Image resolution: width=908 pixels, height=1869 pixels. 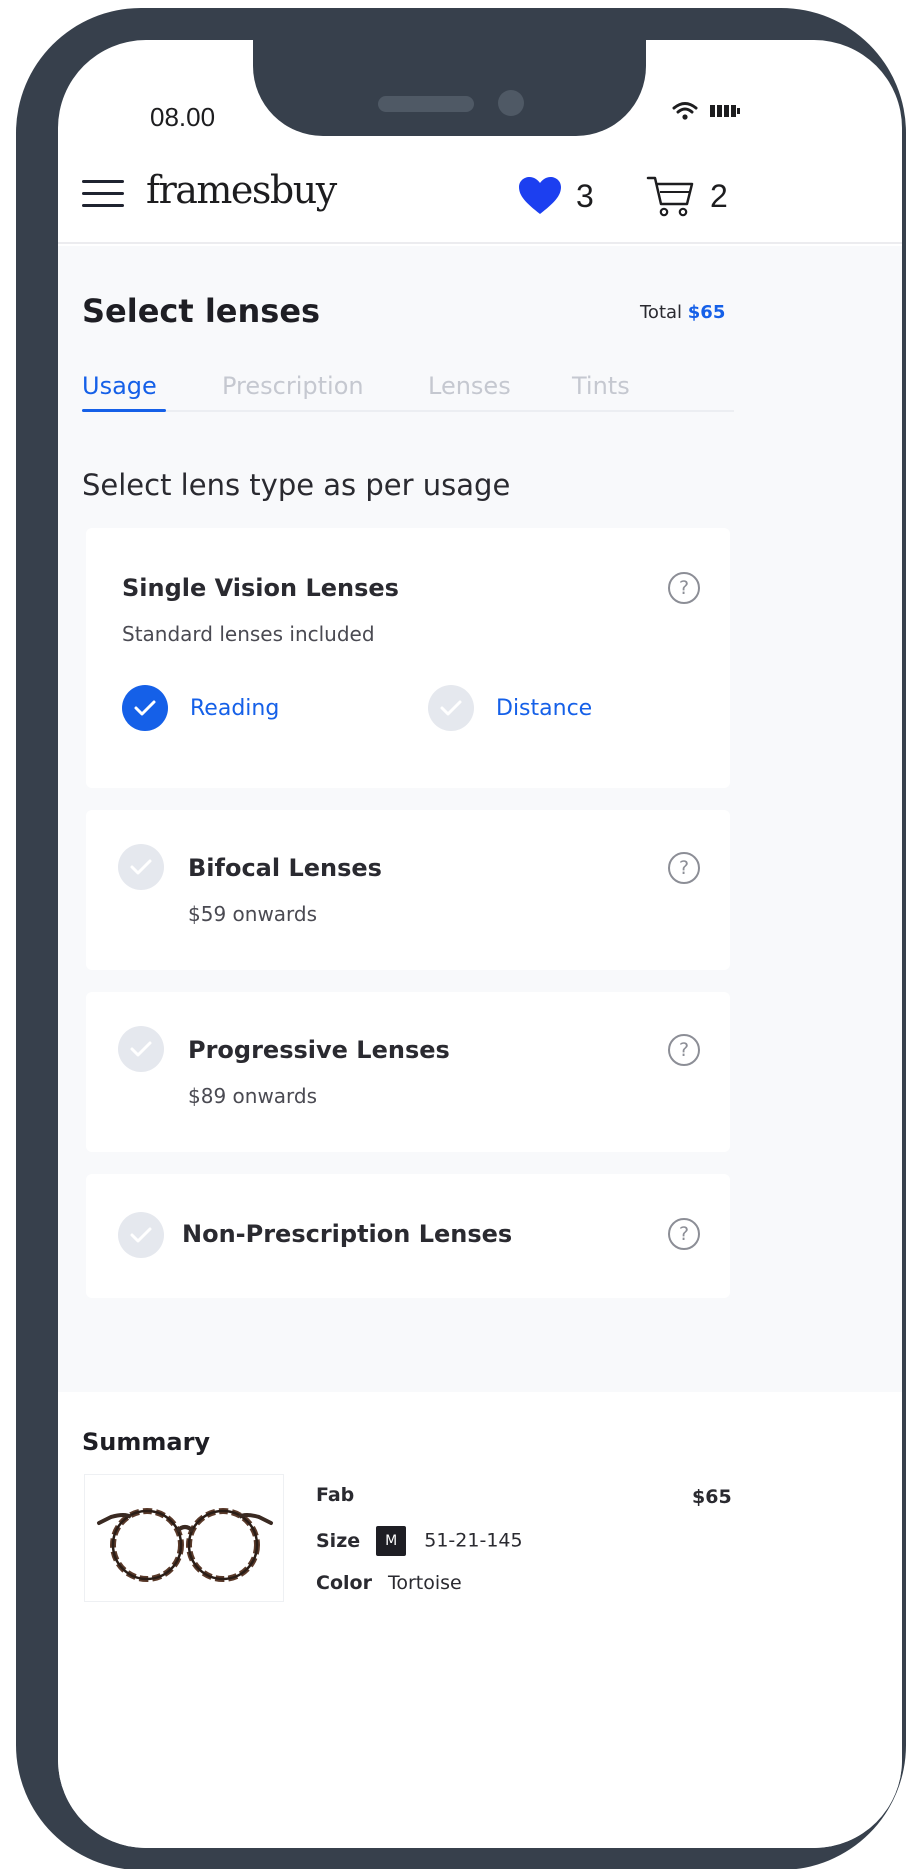 What do you see at coordinates (601, 386) in the screenshot?
I see `tab-tints: Tints` at bounding box center [601, 386].